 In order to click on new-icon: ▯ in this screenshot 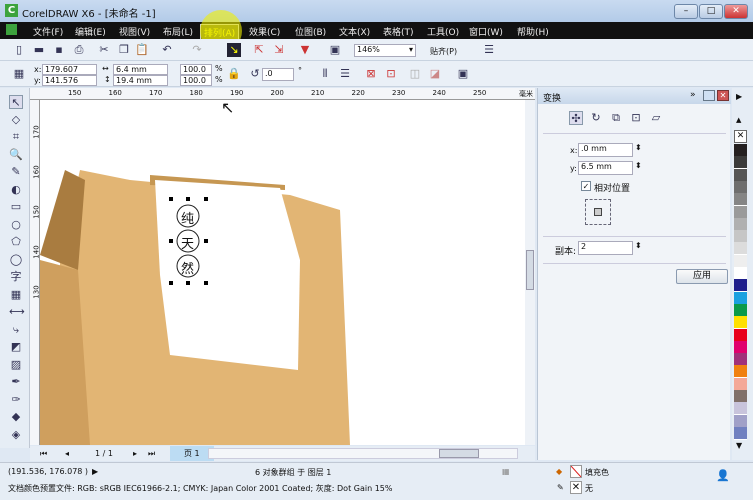, I will do `click(19, 50)`.